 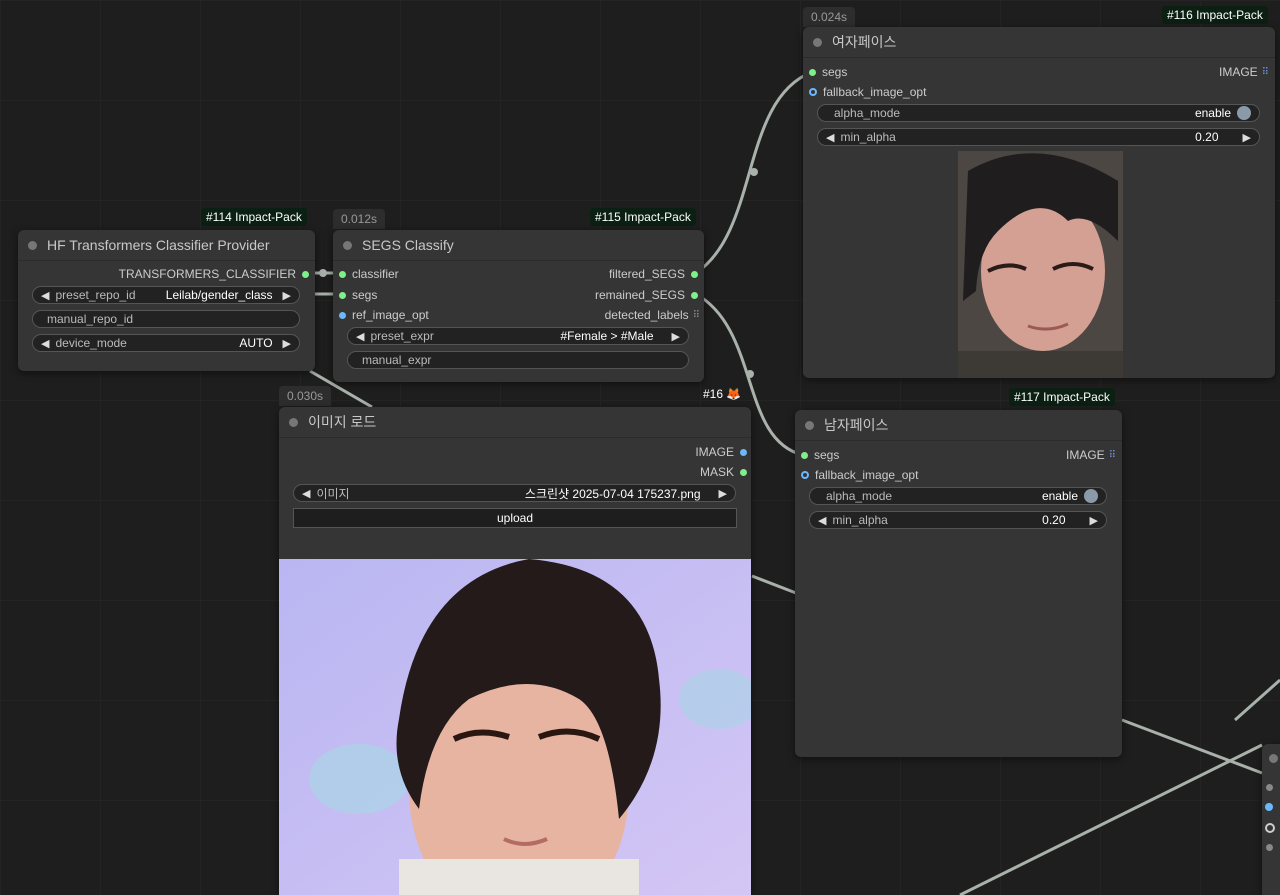 What do you see at coordinates (1039, 42) in the screenshot?
I see `node-female-title-bar: 여자페이스` at bounding box center [1039, 42].